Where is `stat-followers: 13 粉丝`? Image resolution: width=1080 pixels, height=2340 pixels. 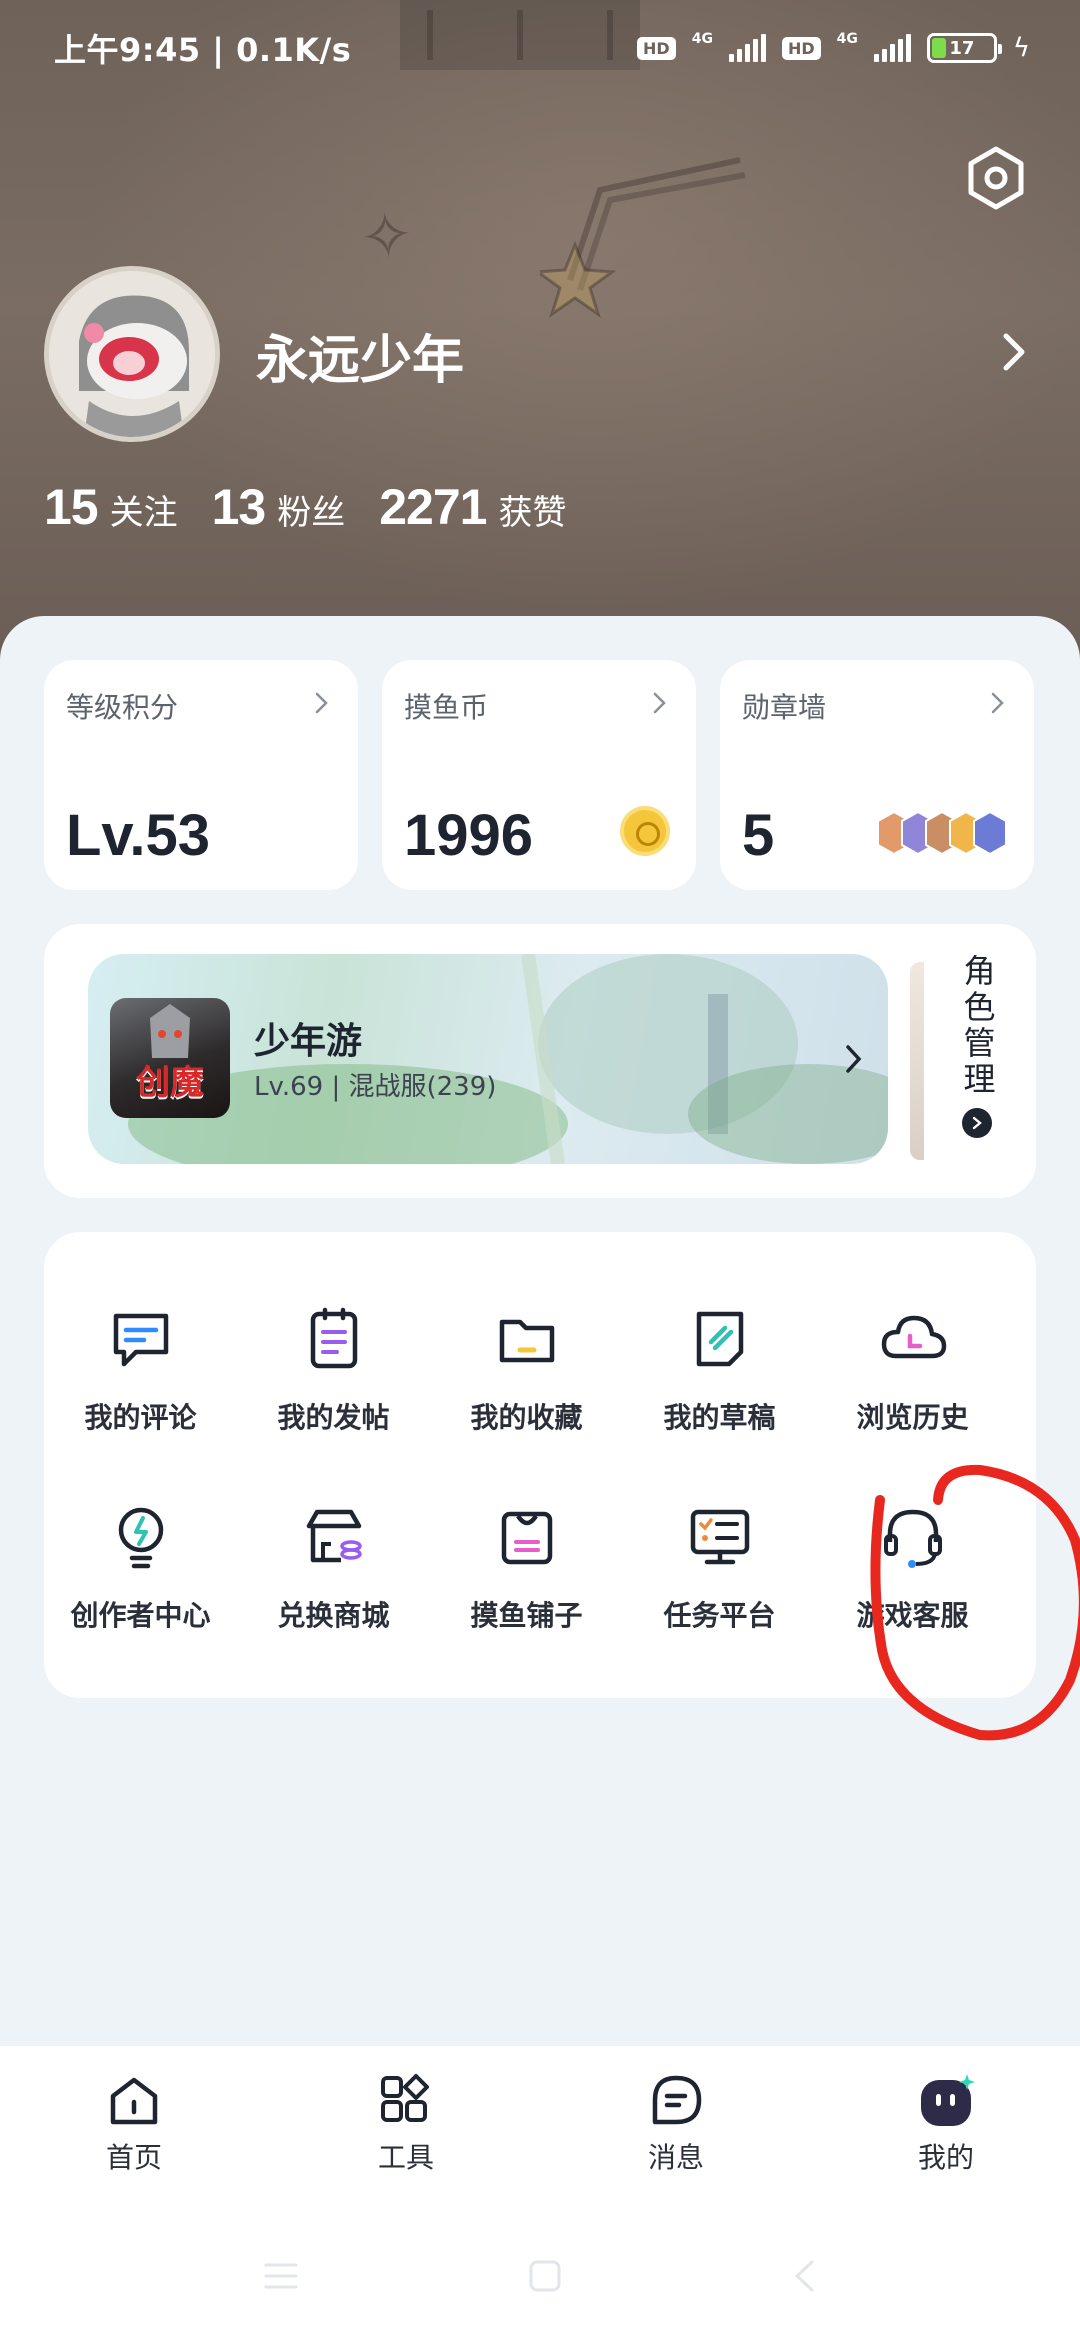
stat-followers: 13 粉丝 is located at coordinates (279, 507).